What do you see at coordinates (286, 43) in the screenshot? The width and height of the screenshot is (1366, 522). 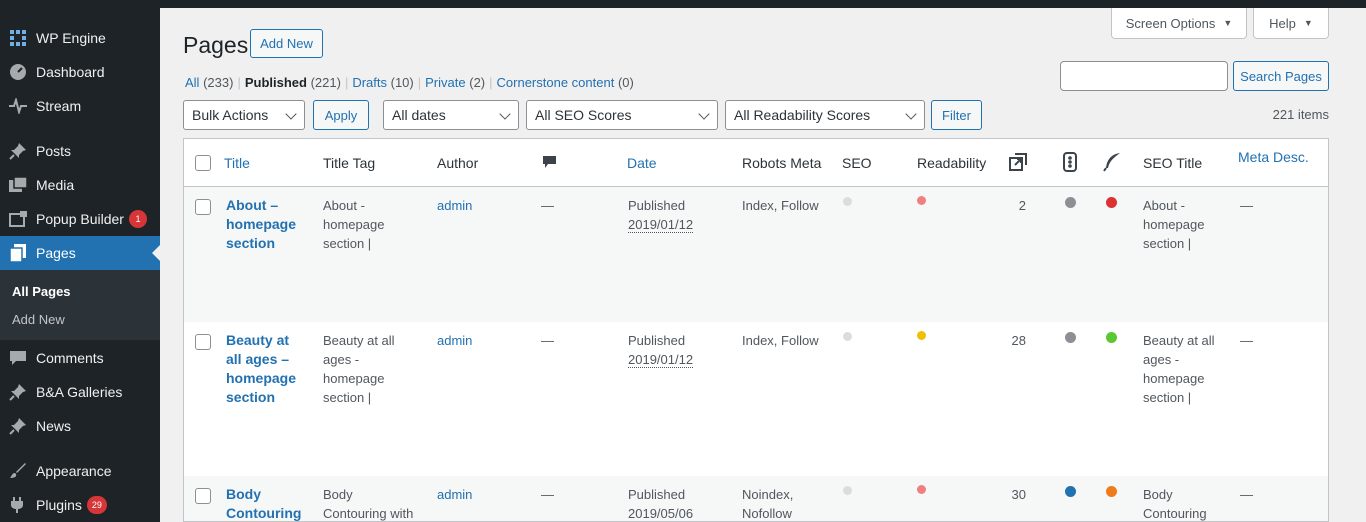 I see `add-new-button: Add New` at bounding box center [286, 43].